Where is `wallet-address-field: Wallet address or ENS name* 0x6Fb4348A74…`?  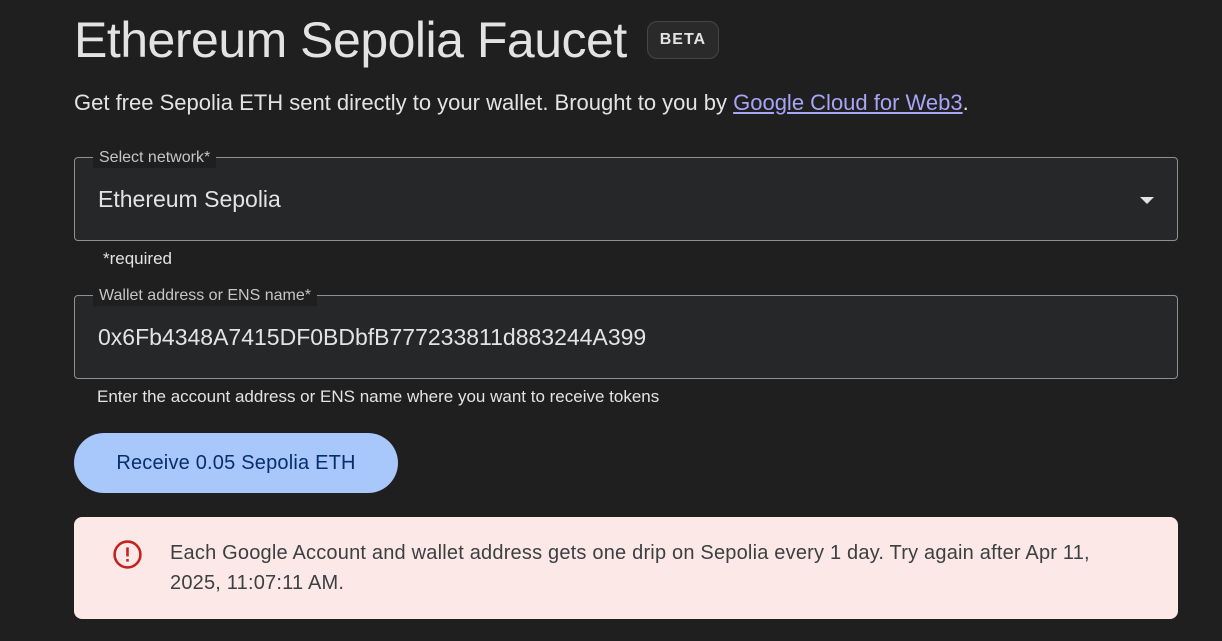 wallet-address-field: Wallet address or ENS name* 0x6Fb4348A74… is located at coordinates (626, 332).